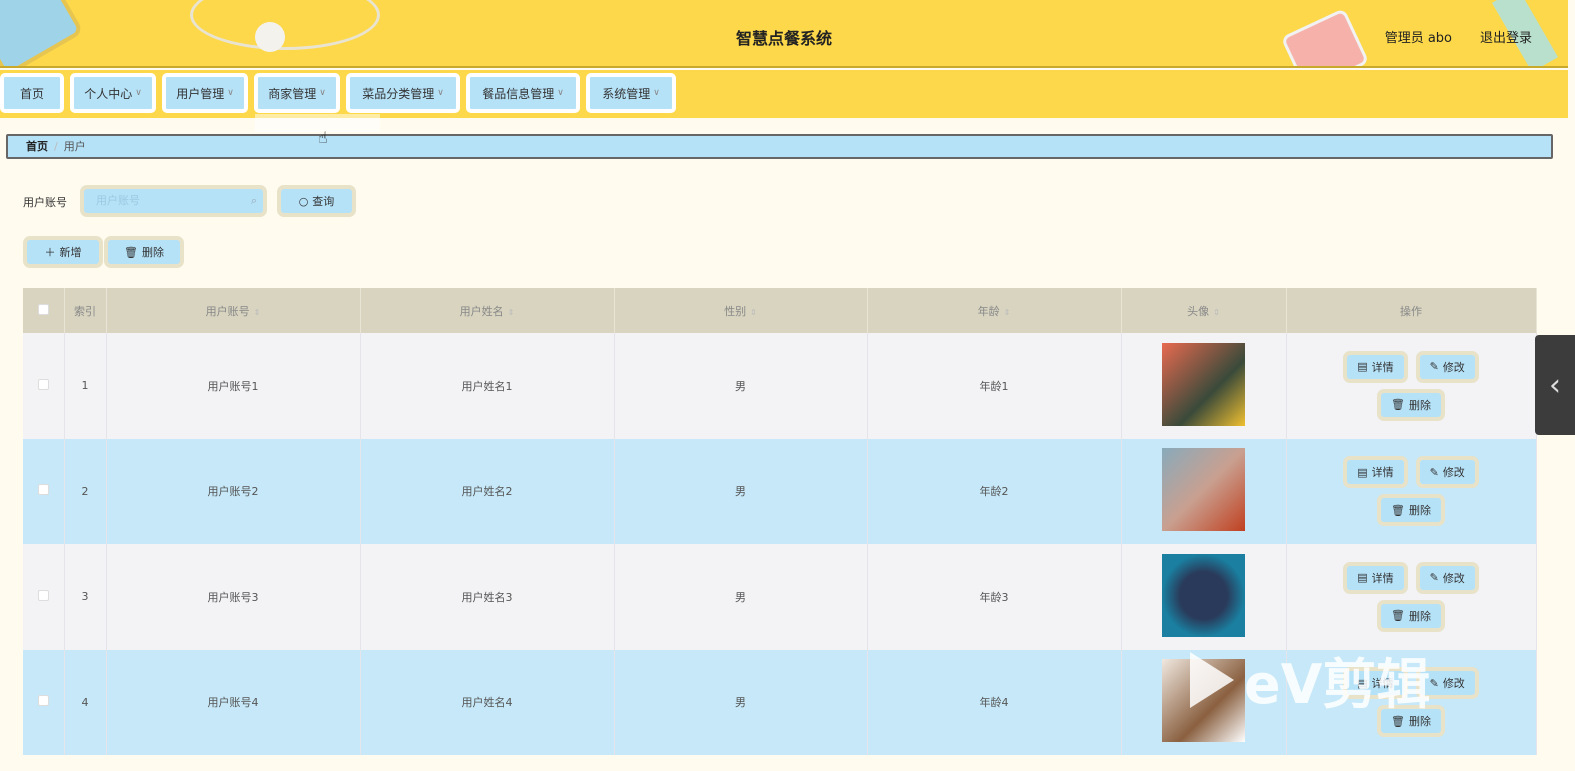  What do you see at coordinates (398, 93) in the screenshot?
I see `nav-label: 菜品分类管理` at bounding box center [398, 93].